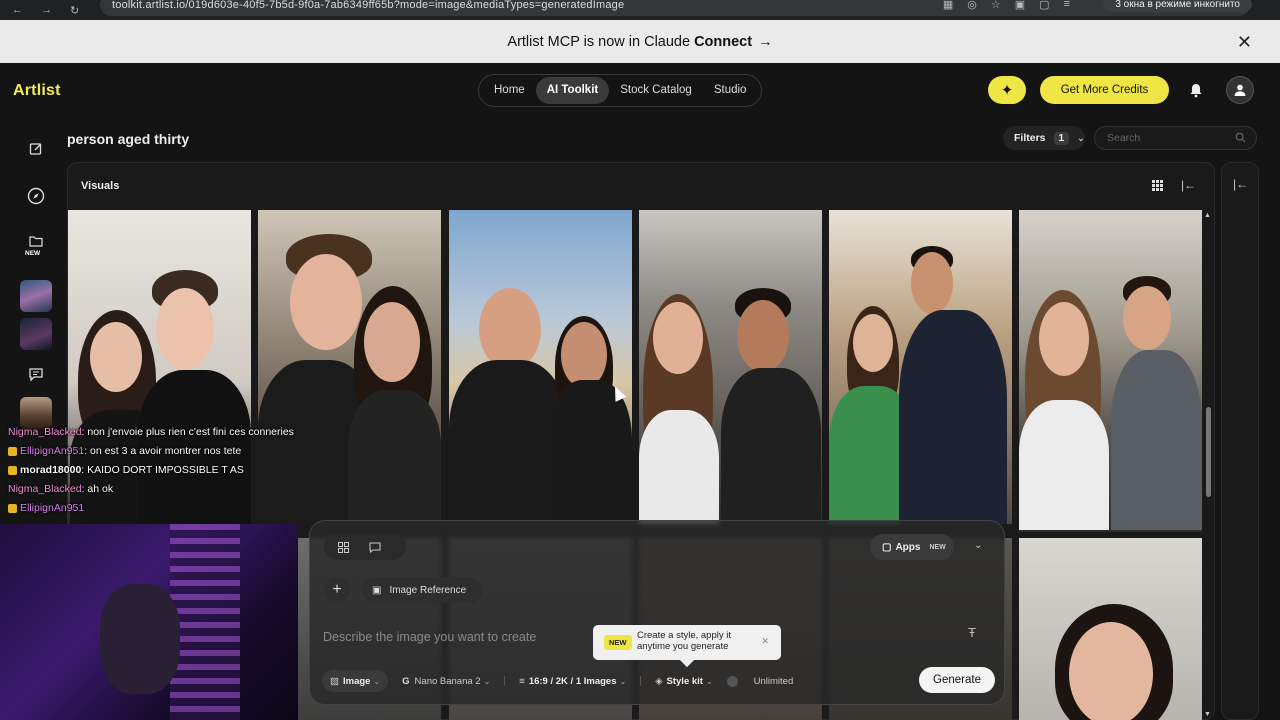 The image size is (1280, 720). What do you see at coordinates (1208, 452) in the screenshot?
I see `scroll-thumb` at bounding box center [1208, 452].